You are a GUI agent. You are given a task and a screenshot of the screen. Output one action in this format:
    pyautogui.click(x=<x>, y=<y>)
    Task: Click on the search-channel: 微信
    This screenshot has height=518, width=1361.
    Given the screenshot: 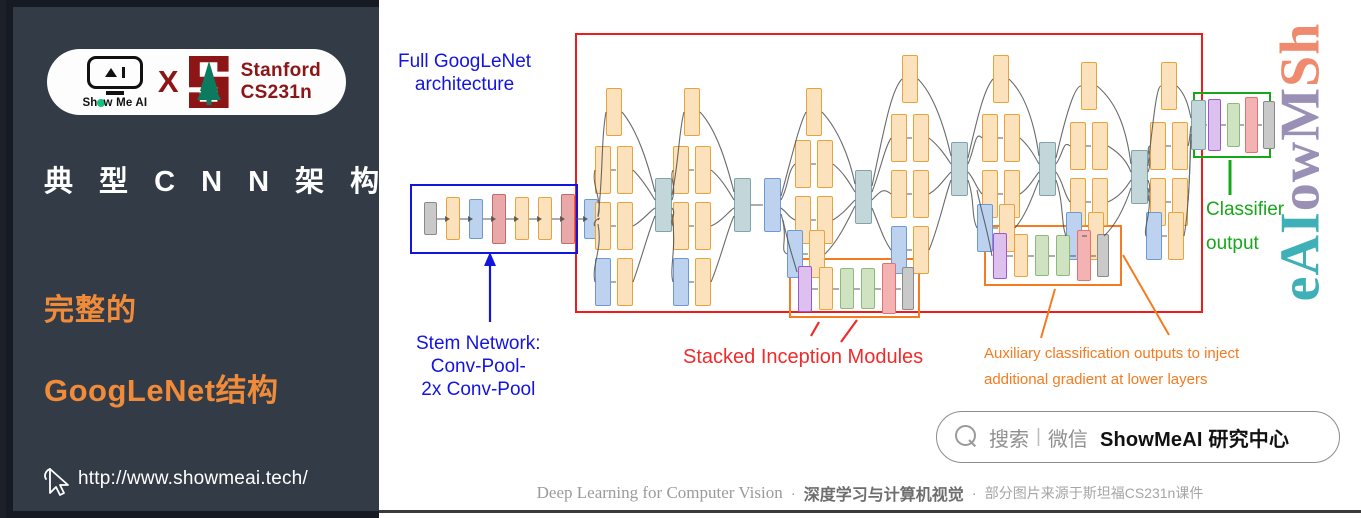 What is the action you would take?
    pyautogui.click(x=1067, y=439)
    